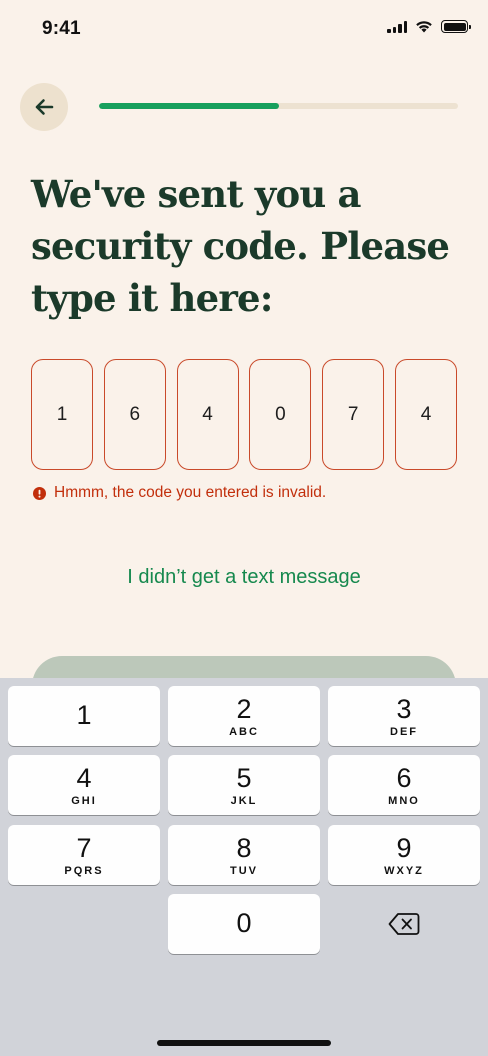  I want to click on code-digit-2: 6, so click(134, 414).